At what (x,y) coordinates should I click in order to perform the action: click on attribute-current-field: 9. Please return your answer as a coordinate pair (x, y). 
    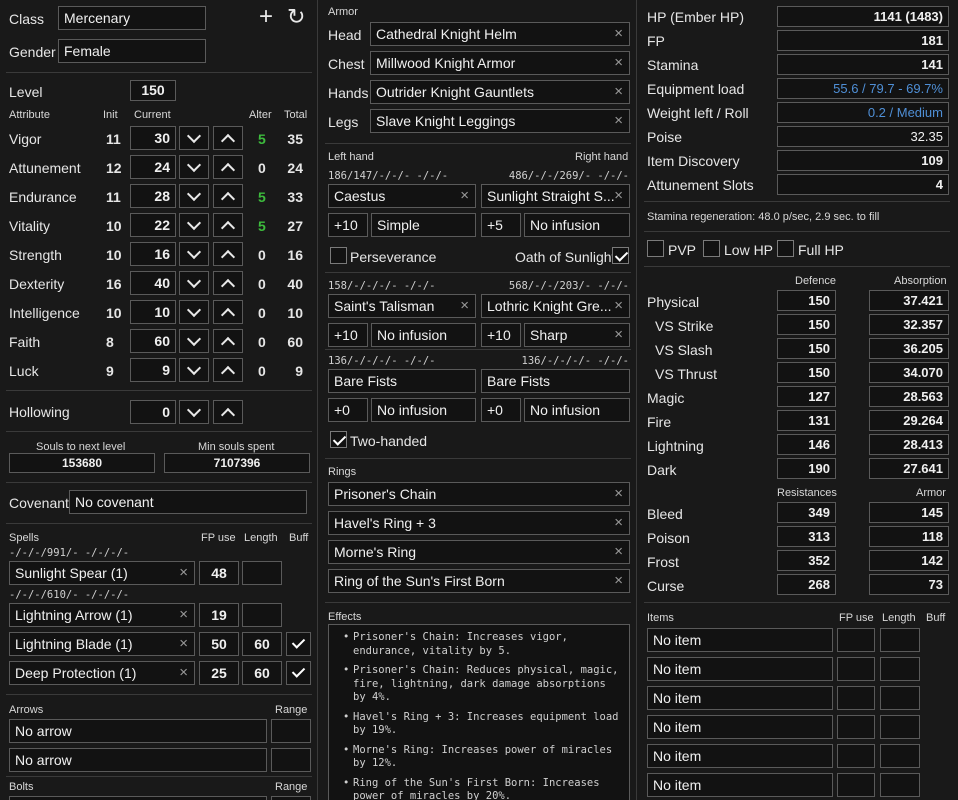
    Looking at the image, I should click on (153, 370).